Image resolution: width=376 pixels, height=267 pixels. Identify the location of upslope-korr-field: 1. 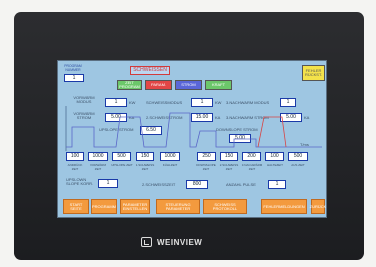
(108, 183).